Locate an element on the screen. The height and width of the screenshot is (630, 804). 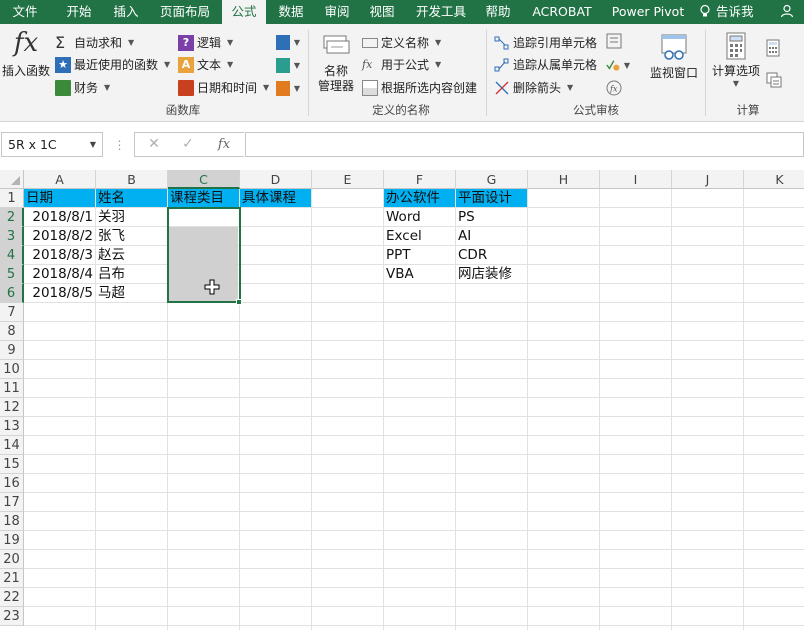
date-cell: 2018/8/5 is located at coordinates (60, 293).